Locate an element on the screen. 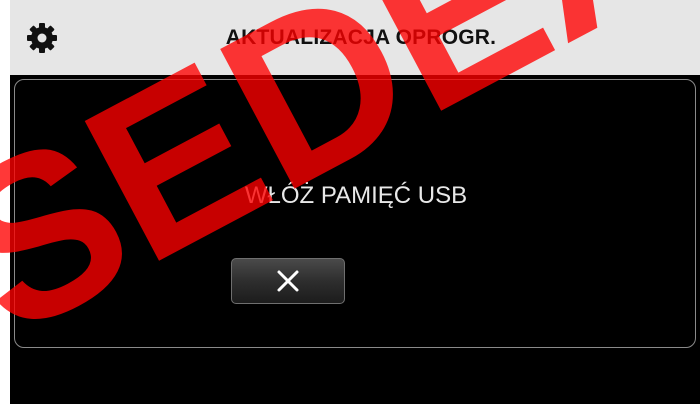  close-button is located at coordinates (288, 281).